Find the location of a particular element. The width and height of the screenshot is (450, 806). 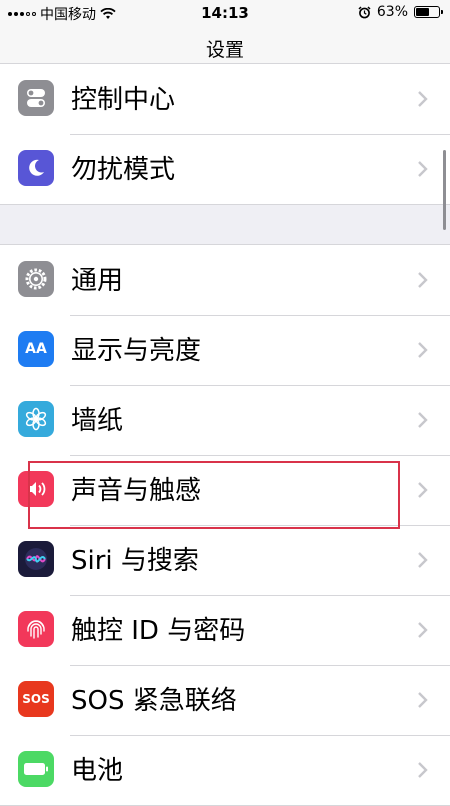

sound-speaker-icon is located at coordinates (36, 489).